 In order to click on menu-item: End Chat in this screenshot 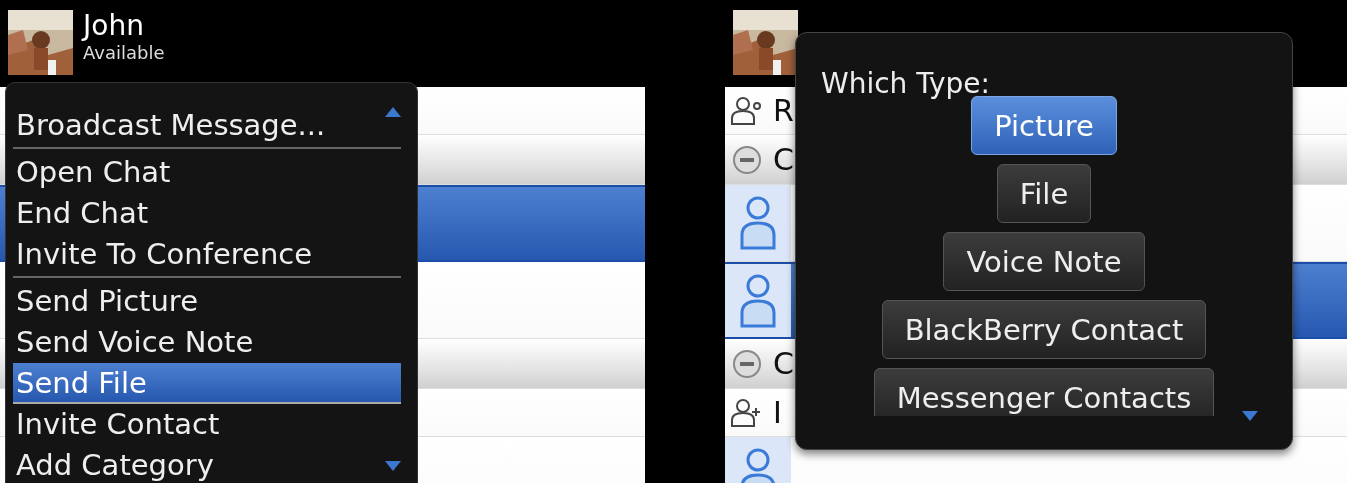, I will do `click(207, 213)`.